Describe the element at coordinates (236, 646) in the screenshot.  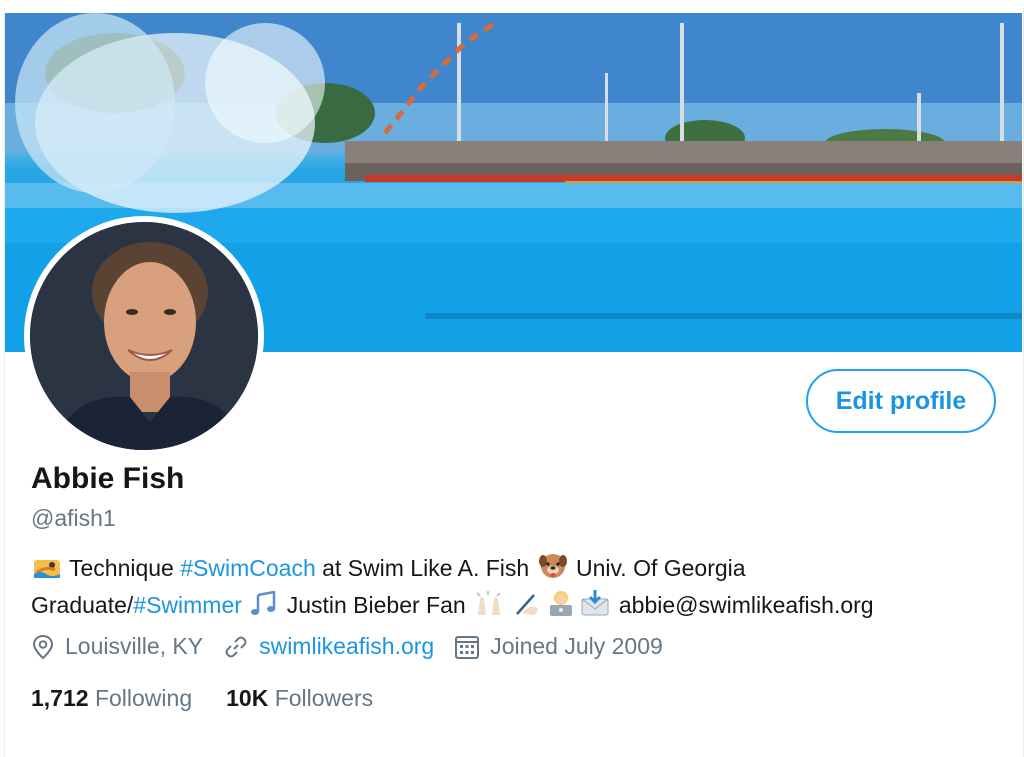
I see `link-icon` at that location.